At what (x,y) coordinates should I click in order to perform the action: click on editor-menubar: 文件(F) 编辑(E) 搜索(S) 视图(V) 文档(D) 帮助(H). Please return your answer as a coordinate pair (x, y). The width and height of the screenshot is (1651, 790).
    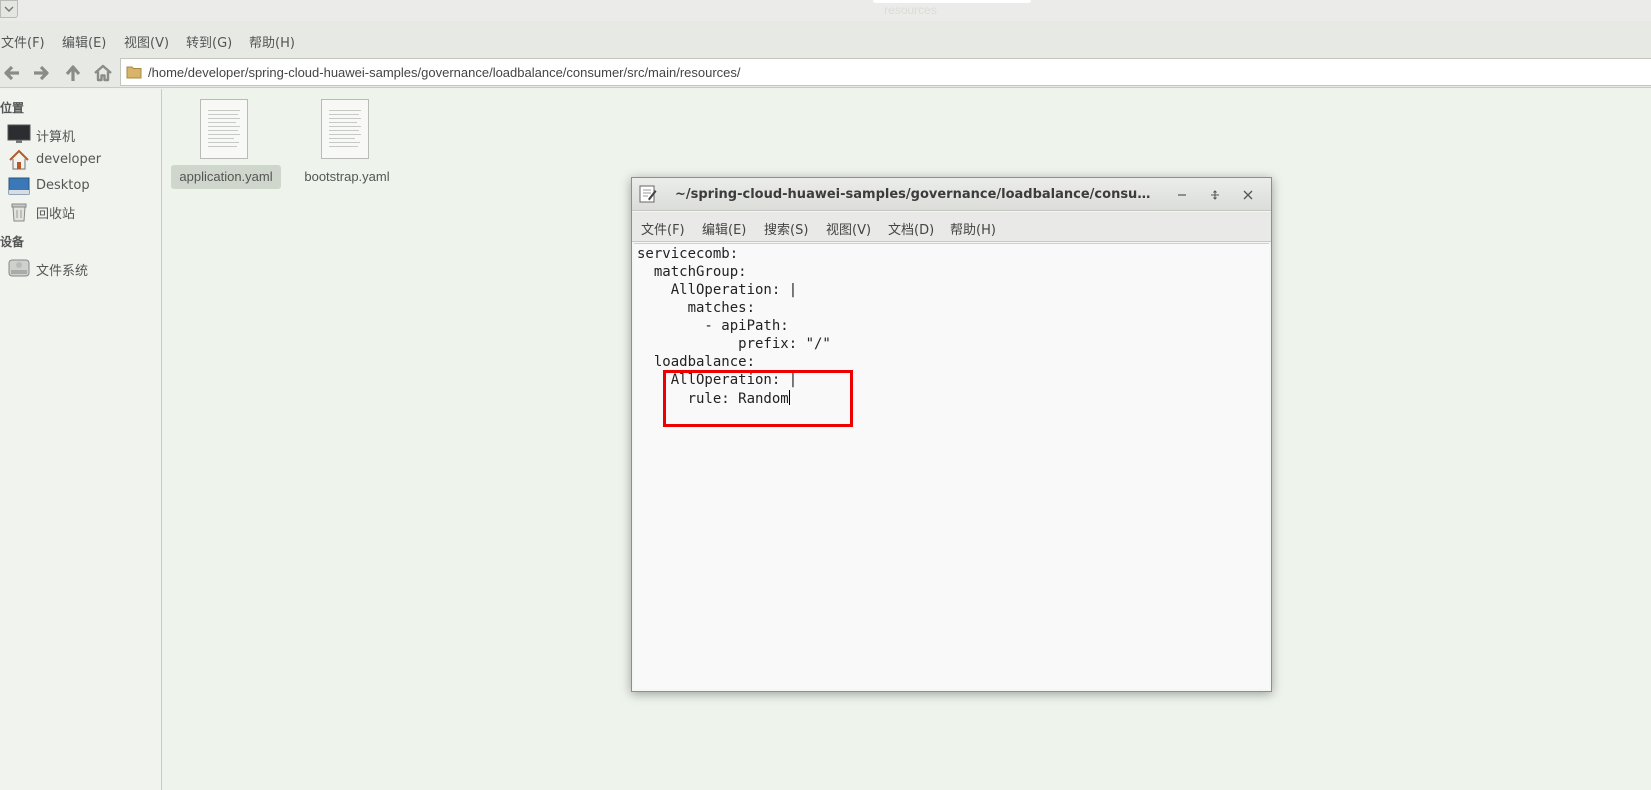
    Looking at the image, I should click on (951, 227).